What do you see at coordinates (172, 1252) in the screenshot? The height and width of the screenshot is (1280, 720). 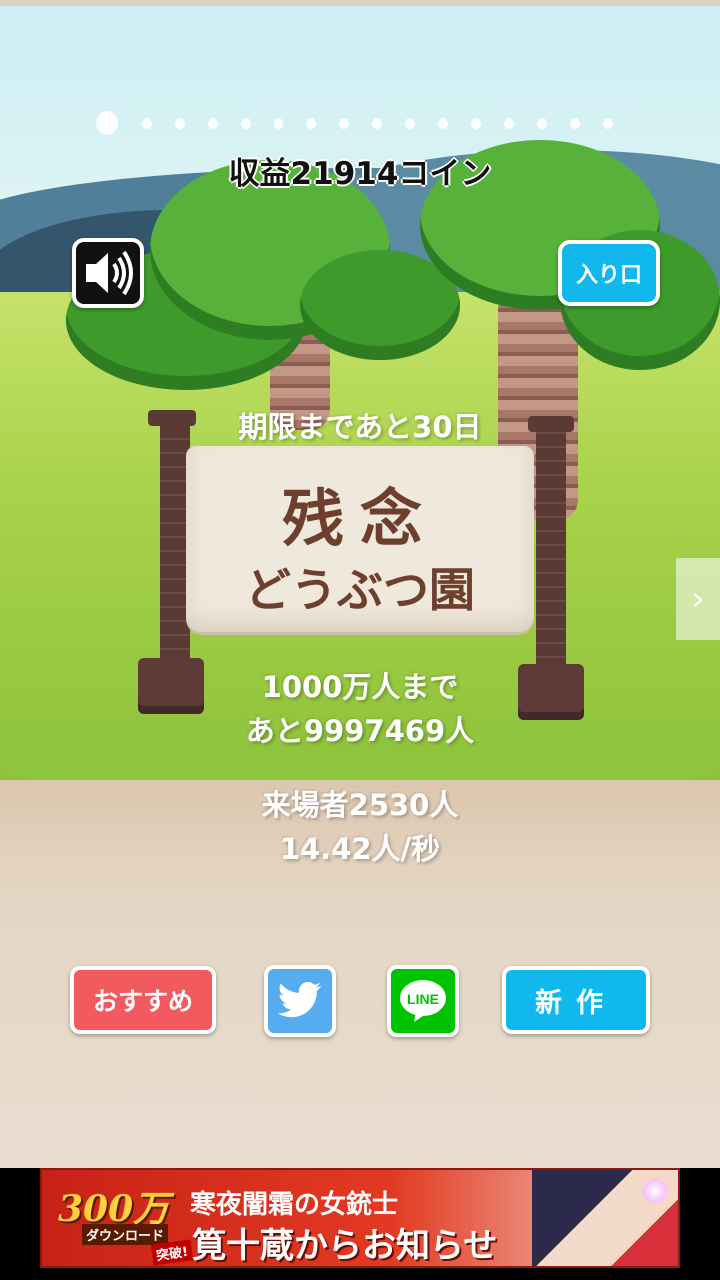 I see `ad-badge-ribbon: 突破!` at bounding box center [172, 1252].